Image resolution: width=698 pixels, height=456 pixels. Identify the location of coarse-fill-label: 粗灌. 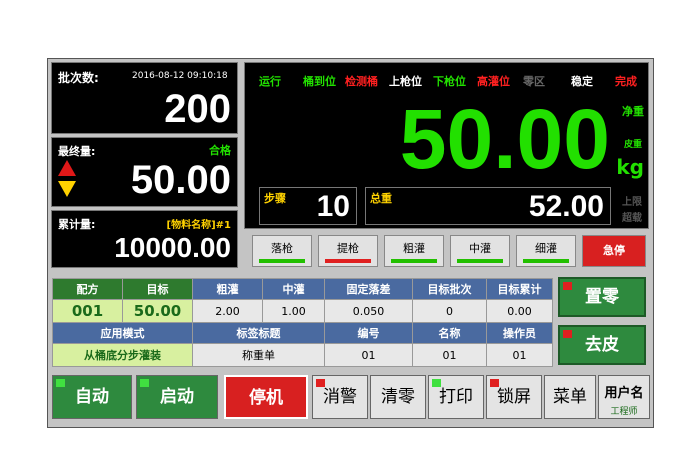
(414, 248).